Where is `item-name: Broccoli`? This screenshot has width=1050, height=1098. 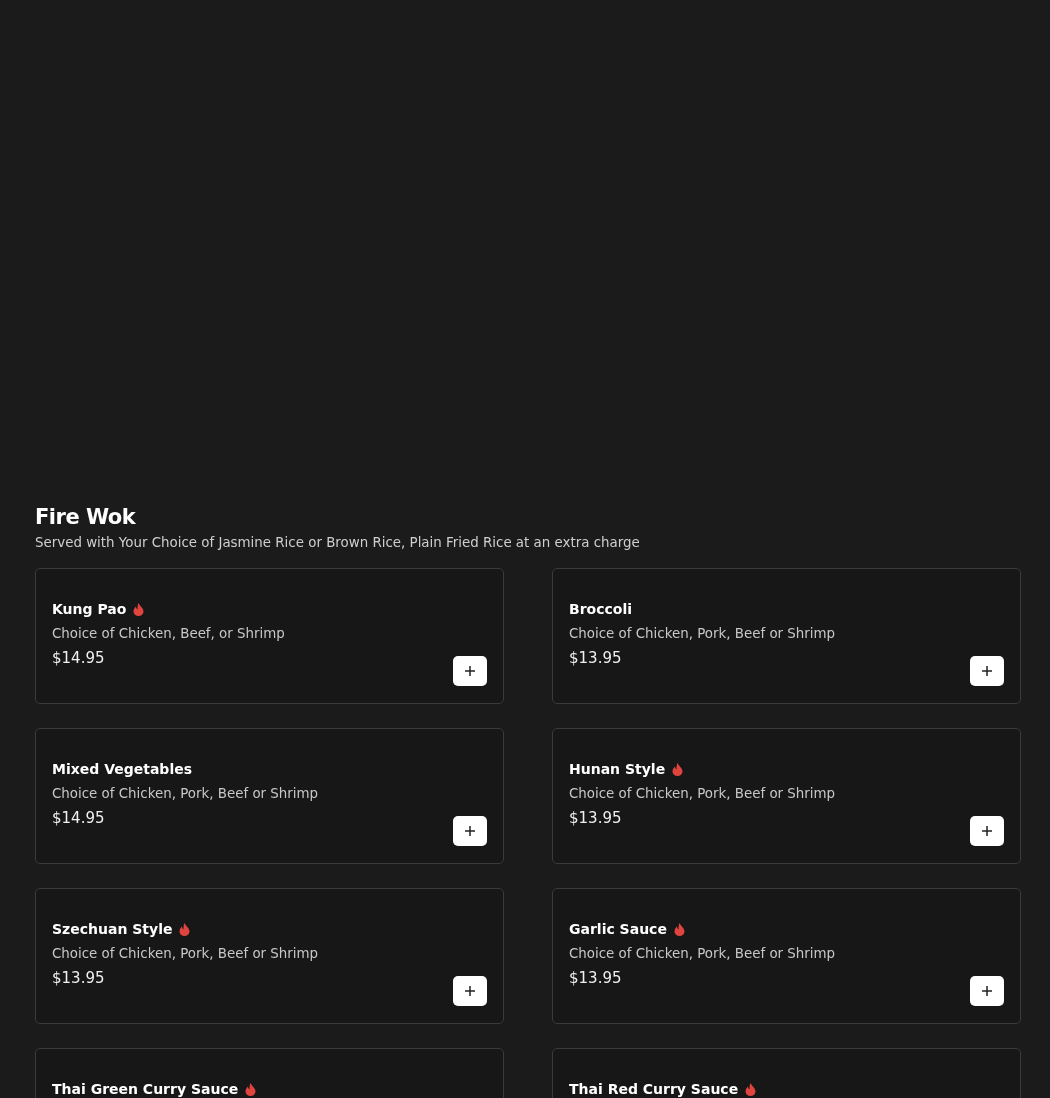 item-name: Broccoli is located at coordinates (600, 609).